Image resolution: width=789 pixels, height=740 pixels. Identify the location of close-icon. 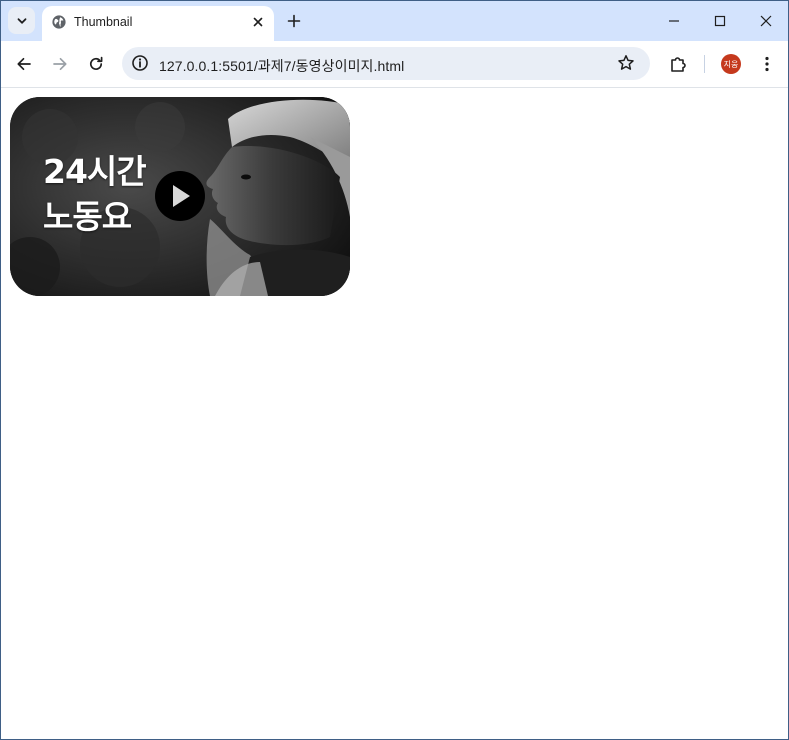
(258, 22).